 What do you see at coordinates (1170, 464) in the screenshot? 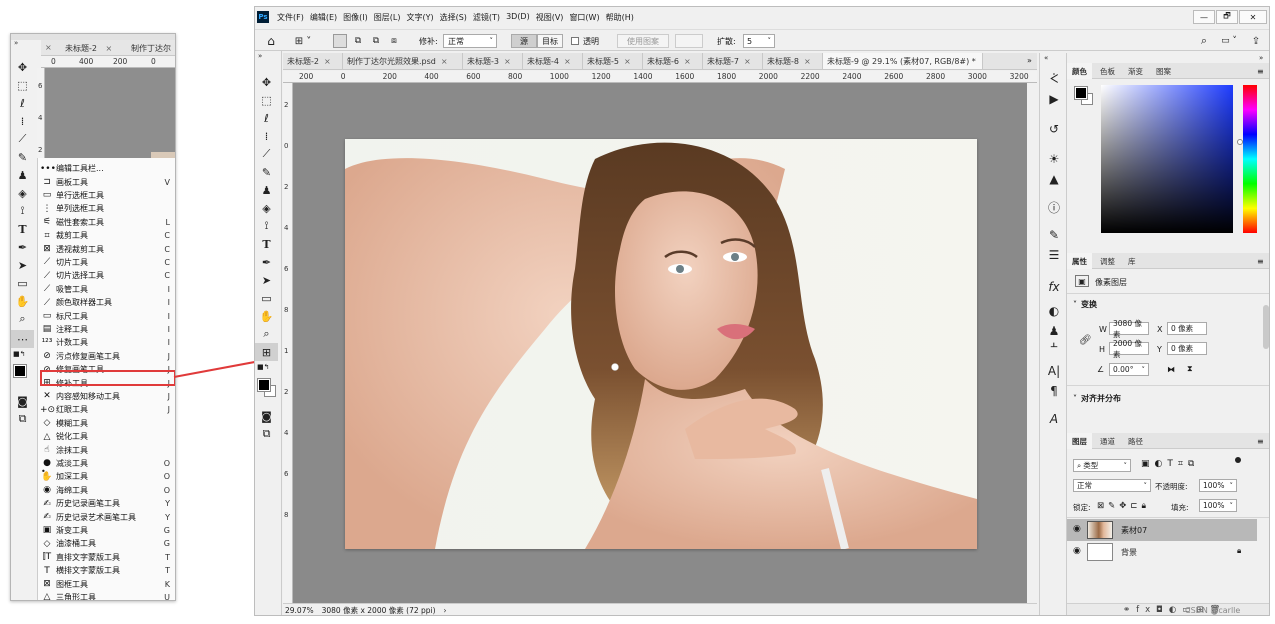
I see `filter-icons: ▣◐T⌗⧉` at bounding box center [1170, 464].